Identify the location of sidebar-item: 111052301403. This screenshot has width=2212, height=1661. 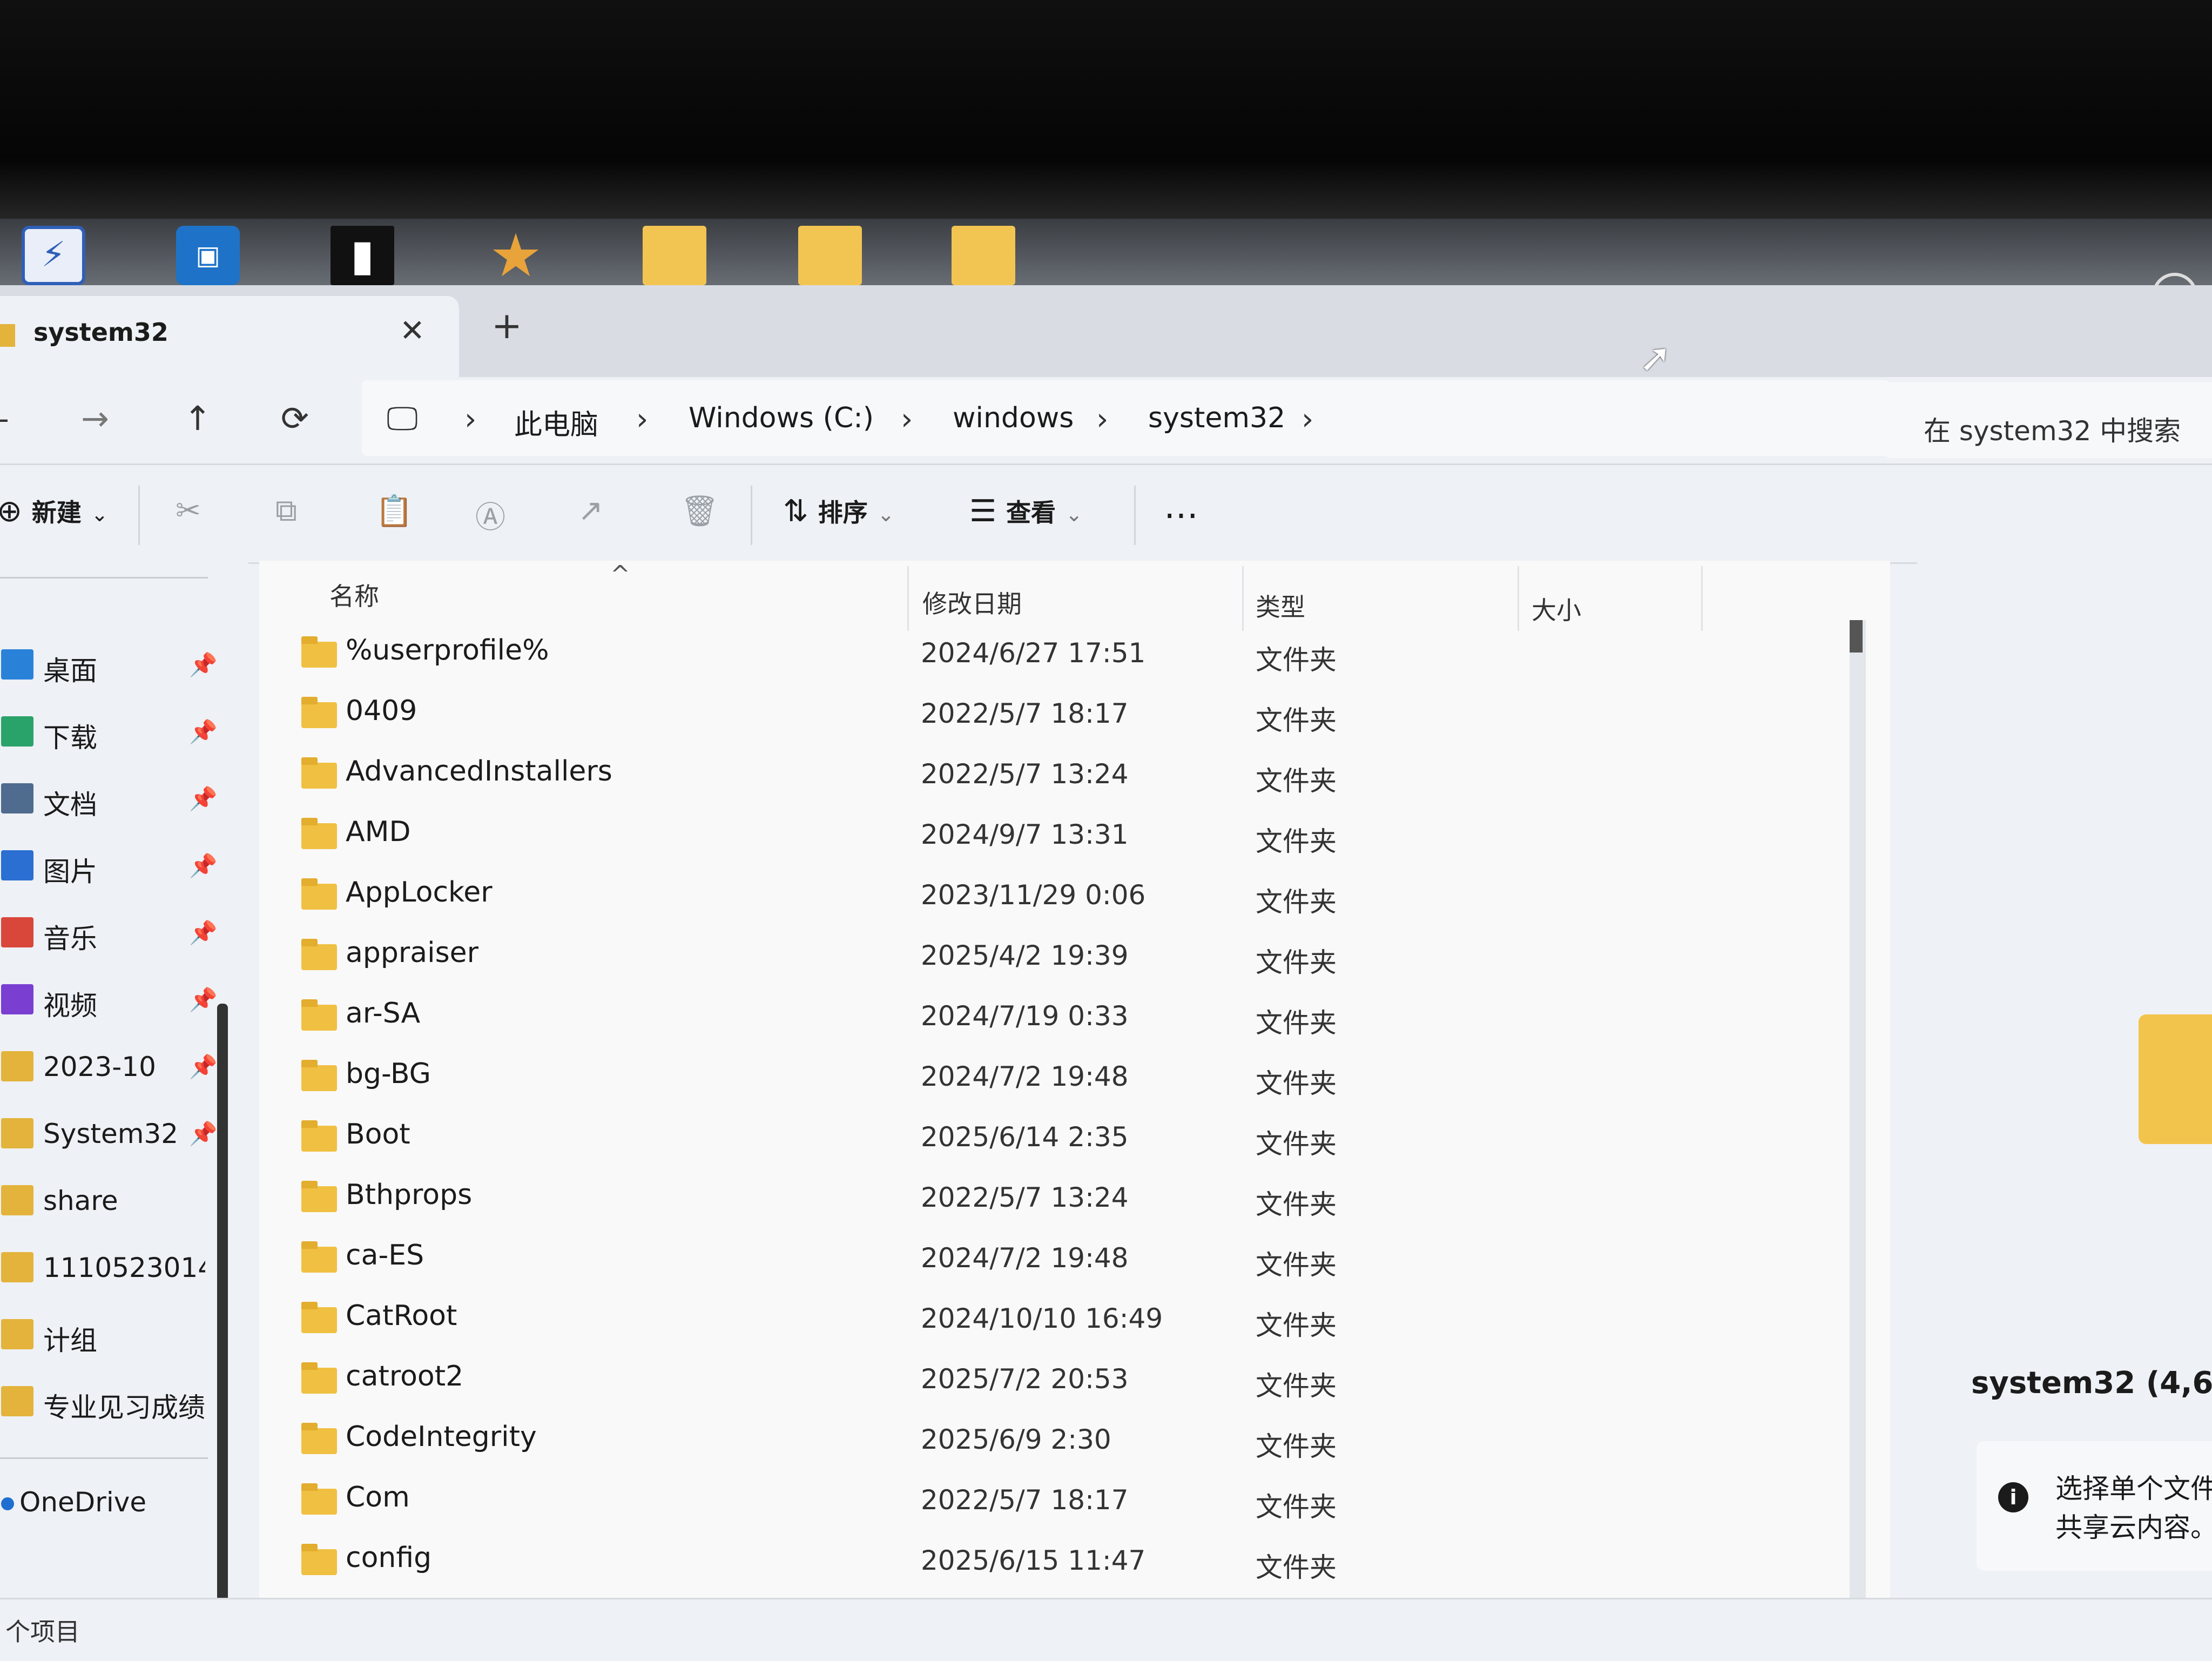
(113, 1272).